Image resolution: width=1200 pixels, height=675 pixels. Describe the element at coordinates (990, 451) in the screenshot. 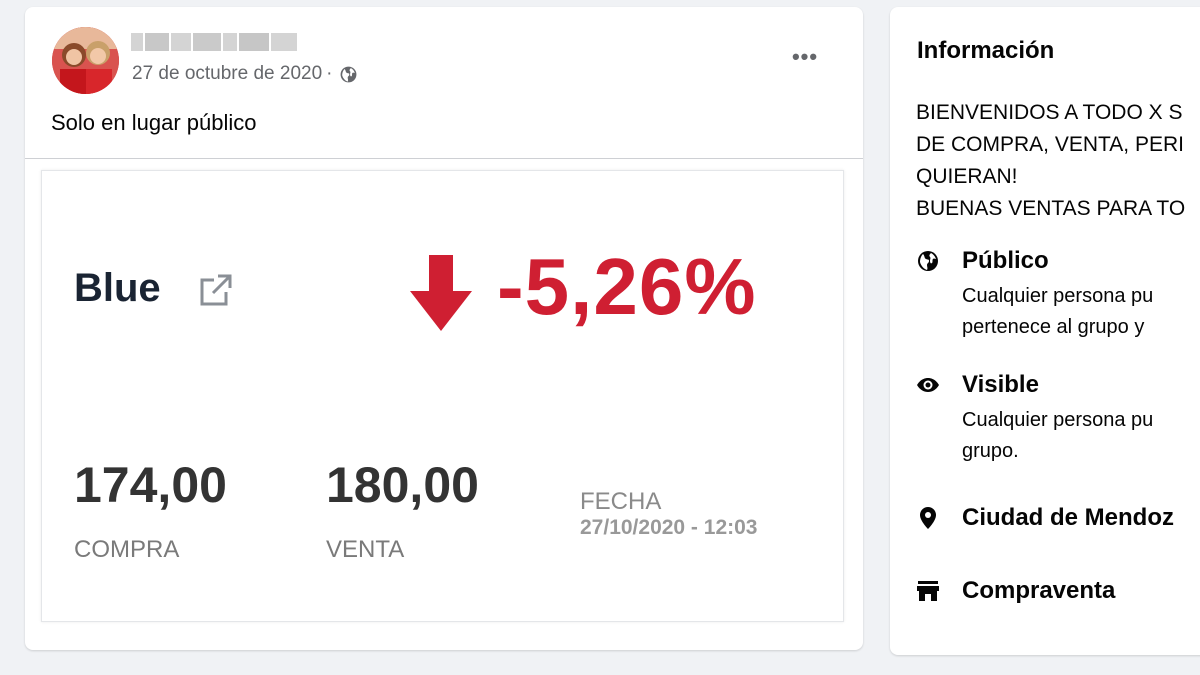

I see `item-line: grupo.` at that location.